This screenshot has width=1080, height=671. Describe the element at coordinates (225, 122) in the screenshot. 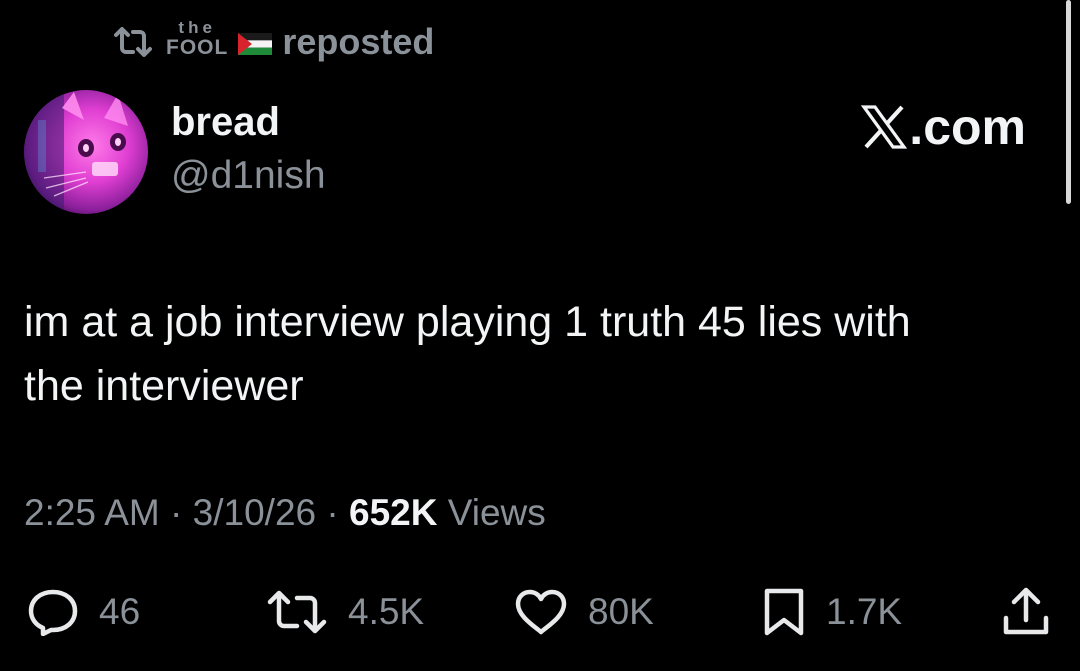

I see `author-name: bread` at that location.